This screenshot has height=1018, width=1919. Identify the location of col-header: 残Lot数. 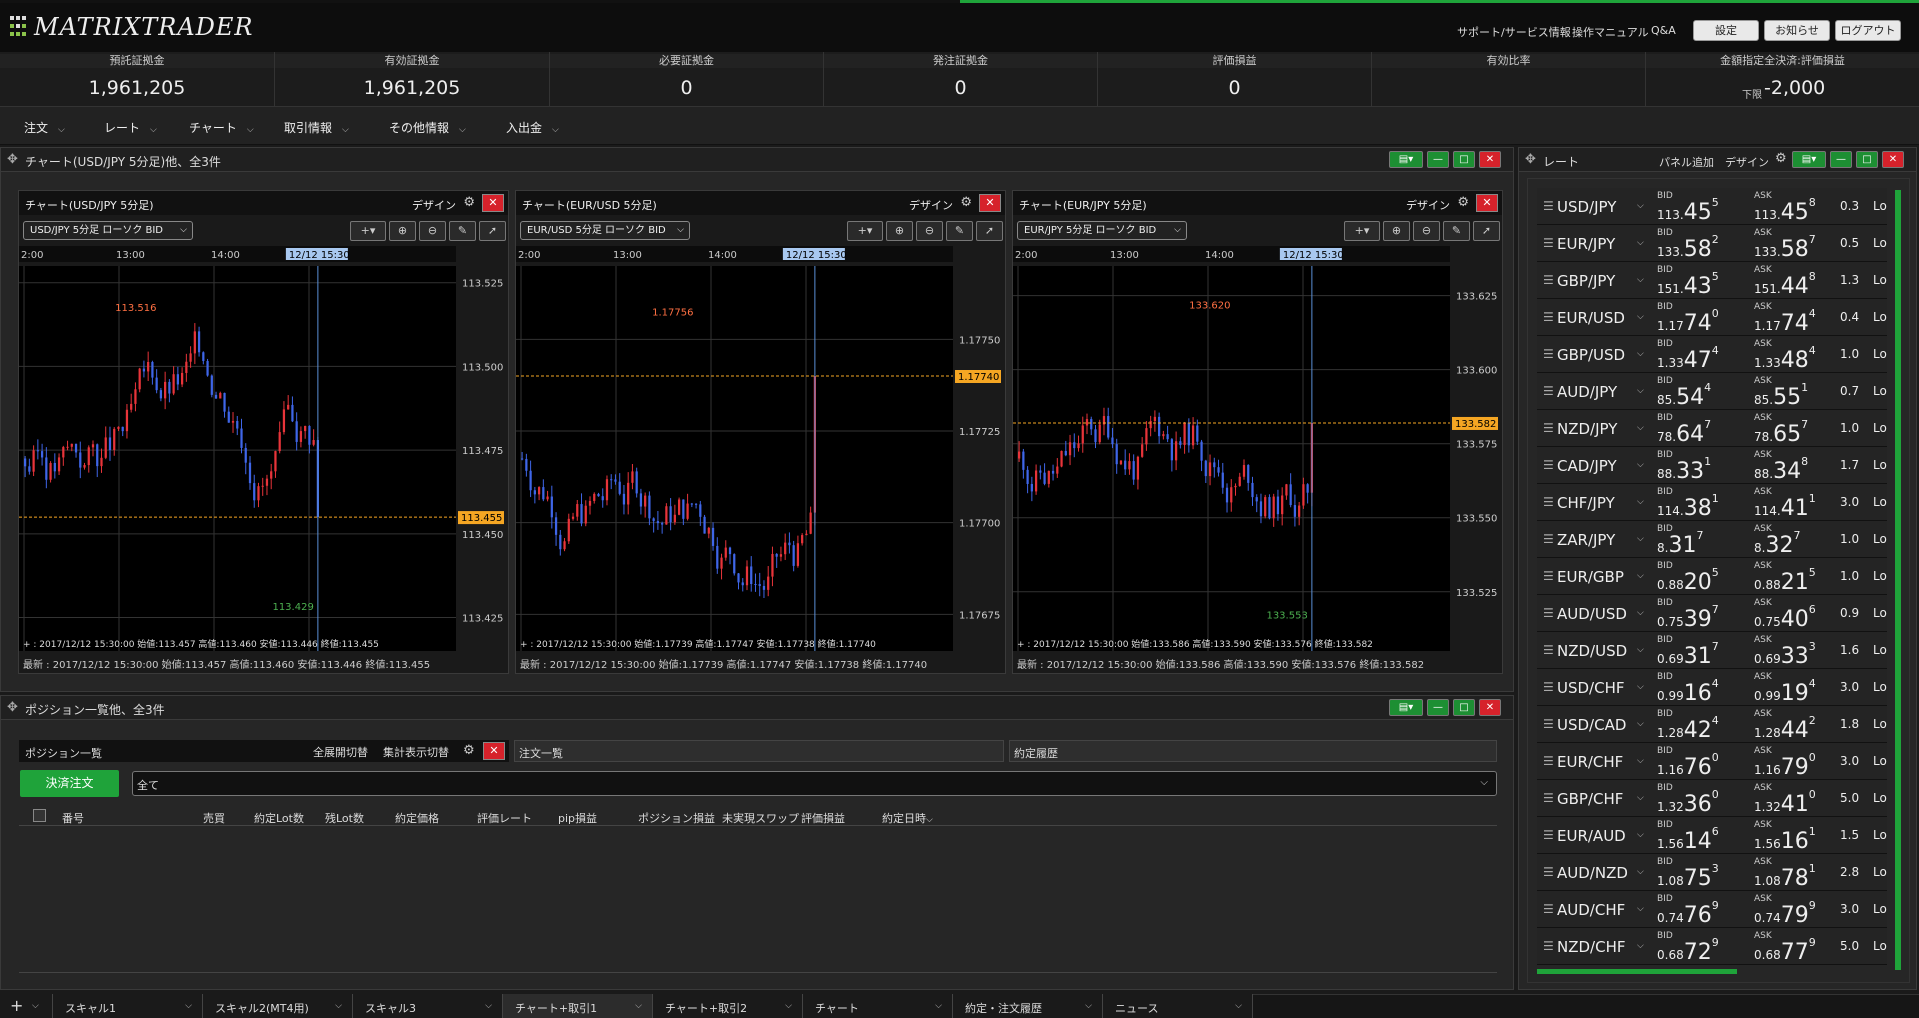
(344, 818).